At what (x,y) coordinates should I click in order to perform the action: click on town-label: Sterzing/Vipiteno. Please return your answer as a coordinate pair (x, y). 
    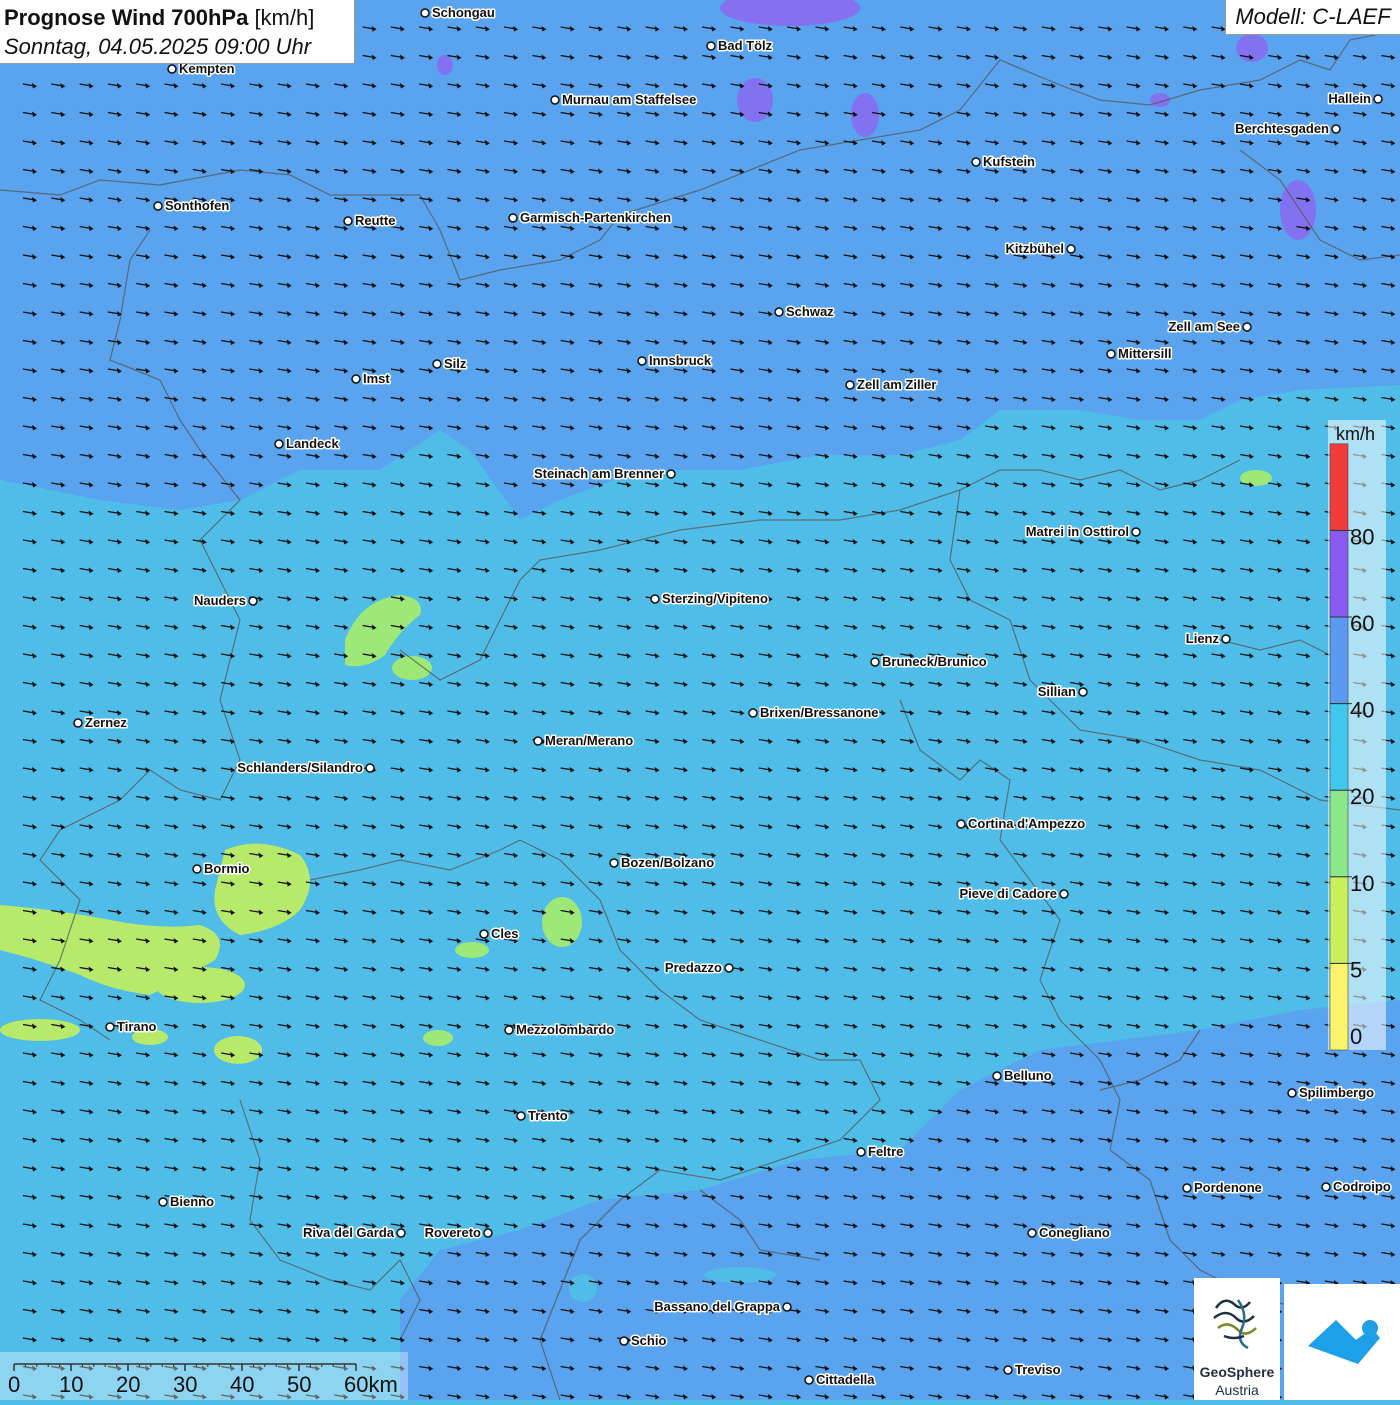
    Looking at the image, I should click on (715, 598).